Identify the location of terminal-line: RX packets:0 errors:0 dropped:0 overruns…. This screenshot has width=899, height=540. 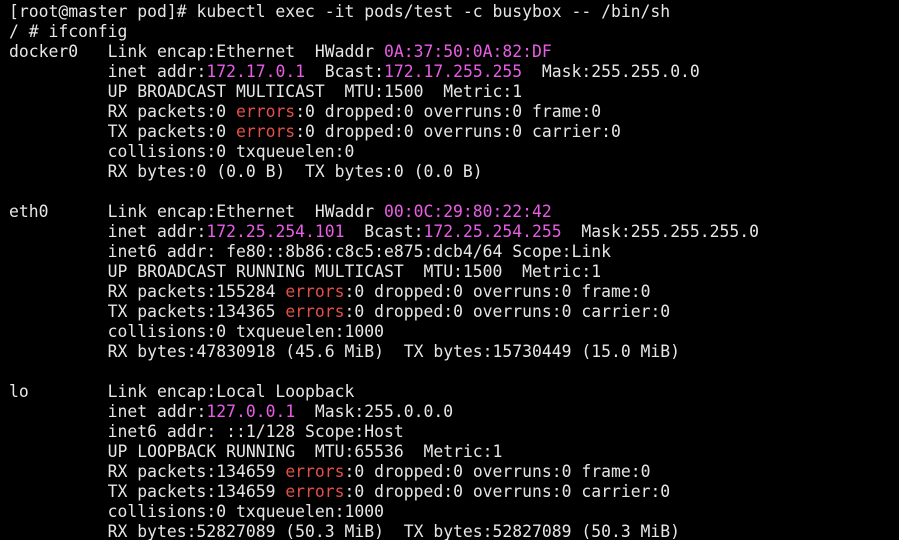
(454, 112).